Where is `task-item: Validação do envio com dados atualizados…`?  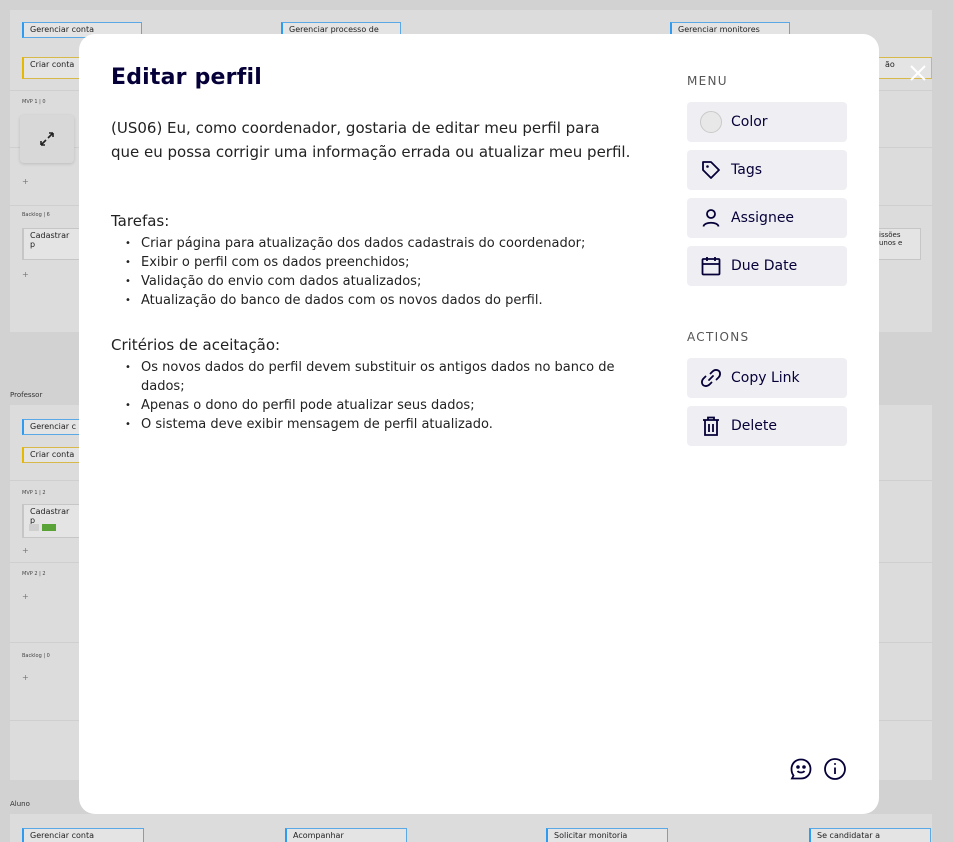
task-item: Validação do envio com dados atualizados… is located at coordinates (375, 281).